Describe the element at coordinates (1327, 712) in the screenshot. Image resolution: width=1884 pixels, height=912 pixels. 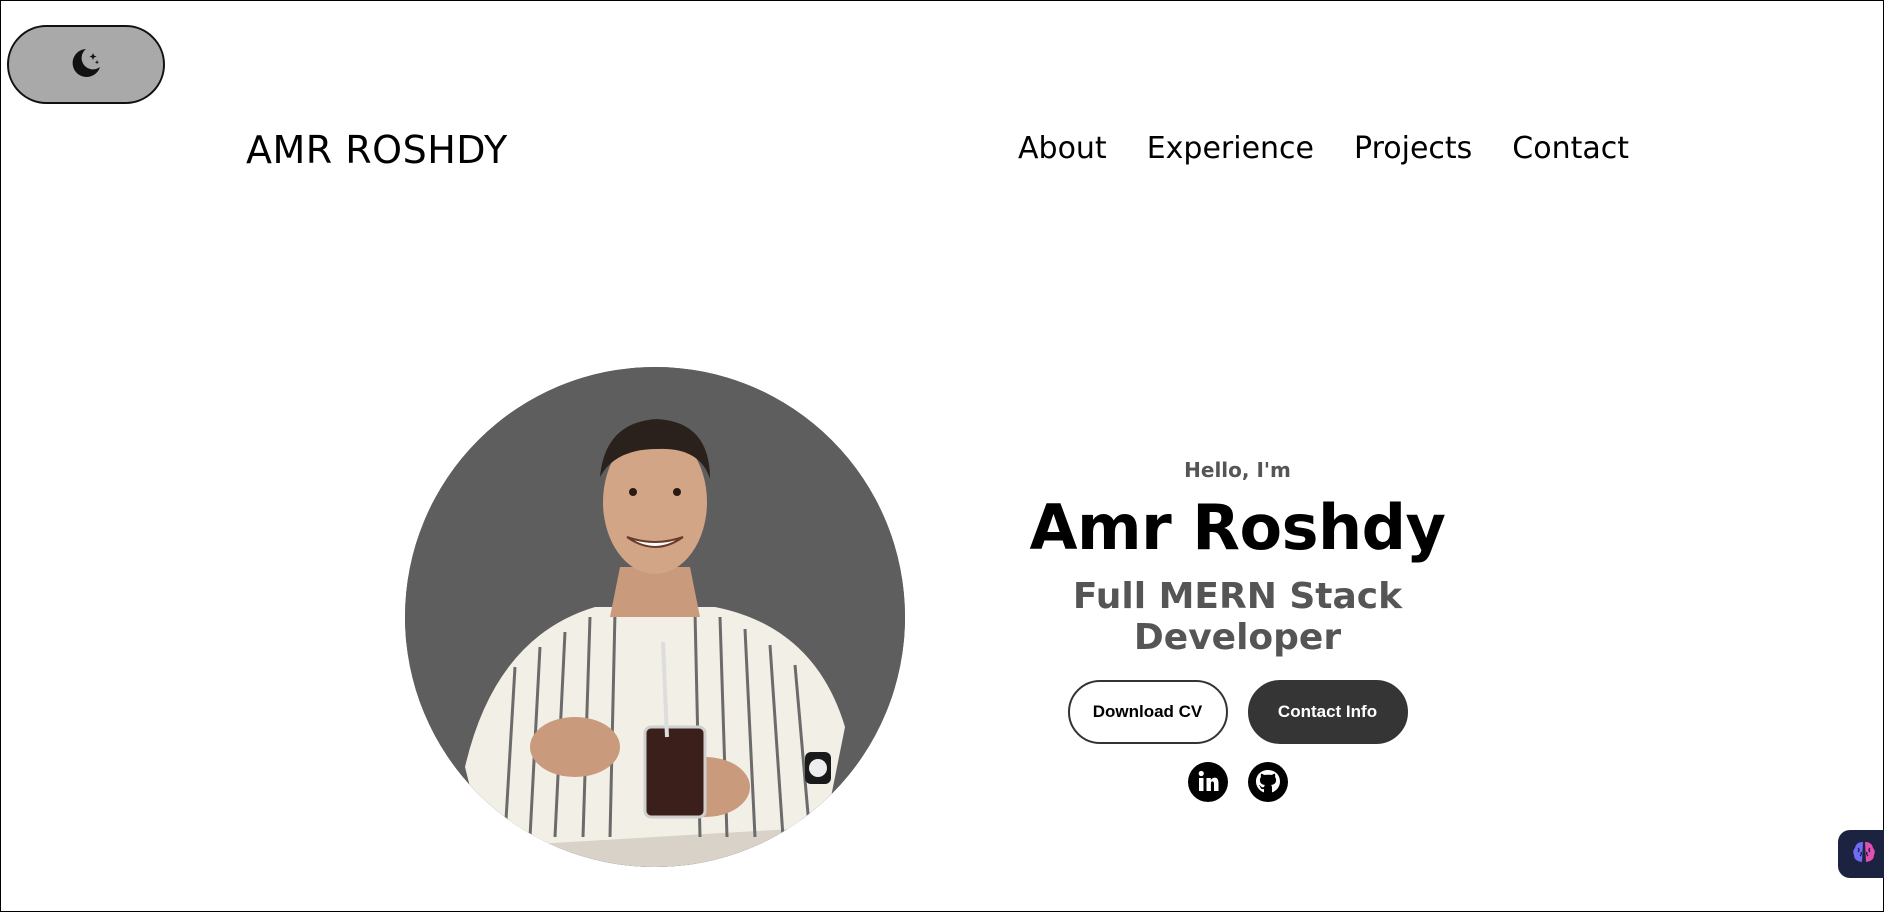
I see `contact-info-button: Contact Info` at that location.